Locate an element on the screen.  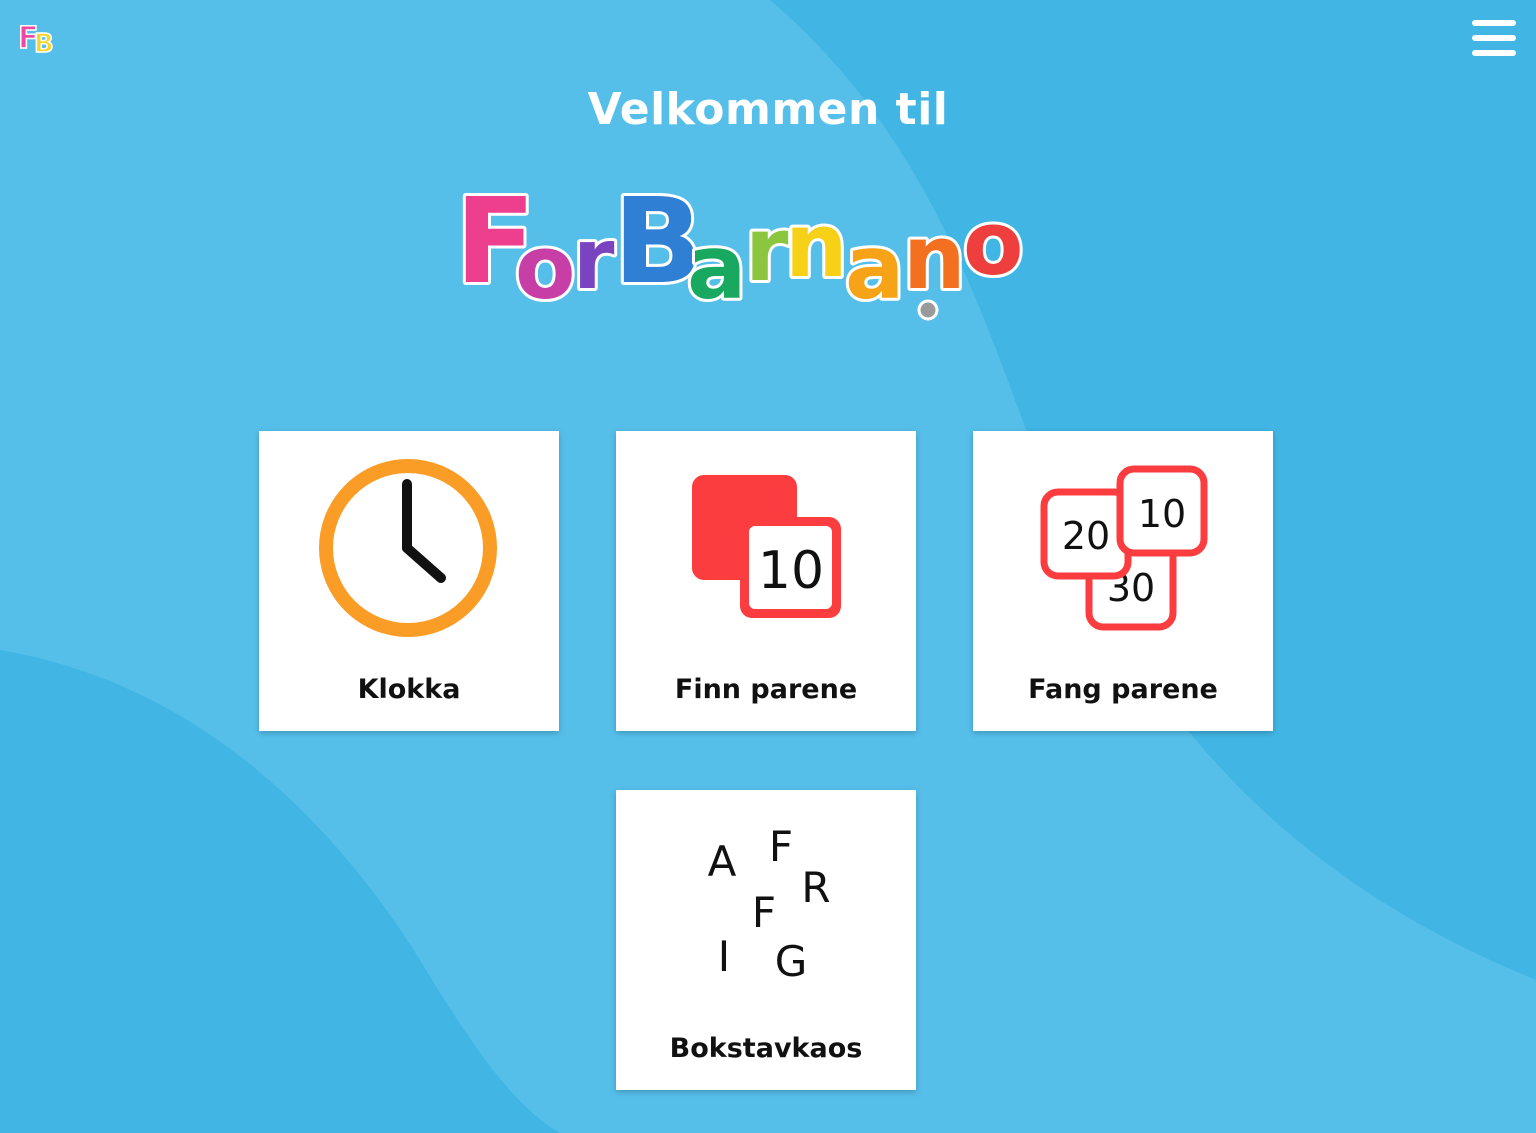
letter-g: G is located at coordinates (791, 961).